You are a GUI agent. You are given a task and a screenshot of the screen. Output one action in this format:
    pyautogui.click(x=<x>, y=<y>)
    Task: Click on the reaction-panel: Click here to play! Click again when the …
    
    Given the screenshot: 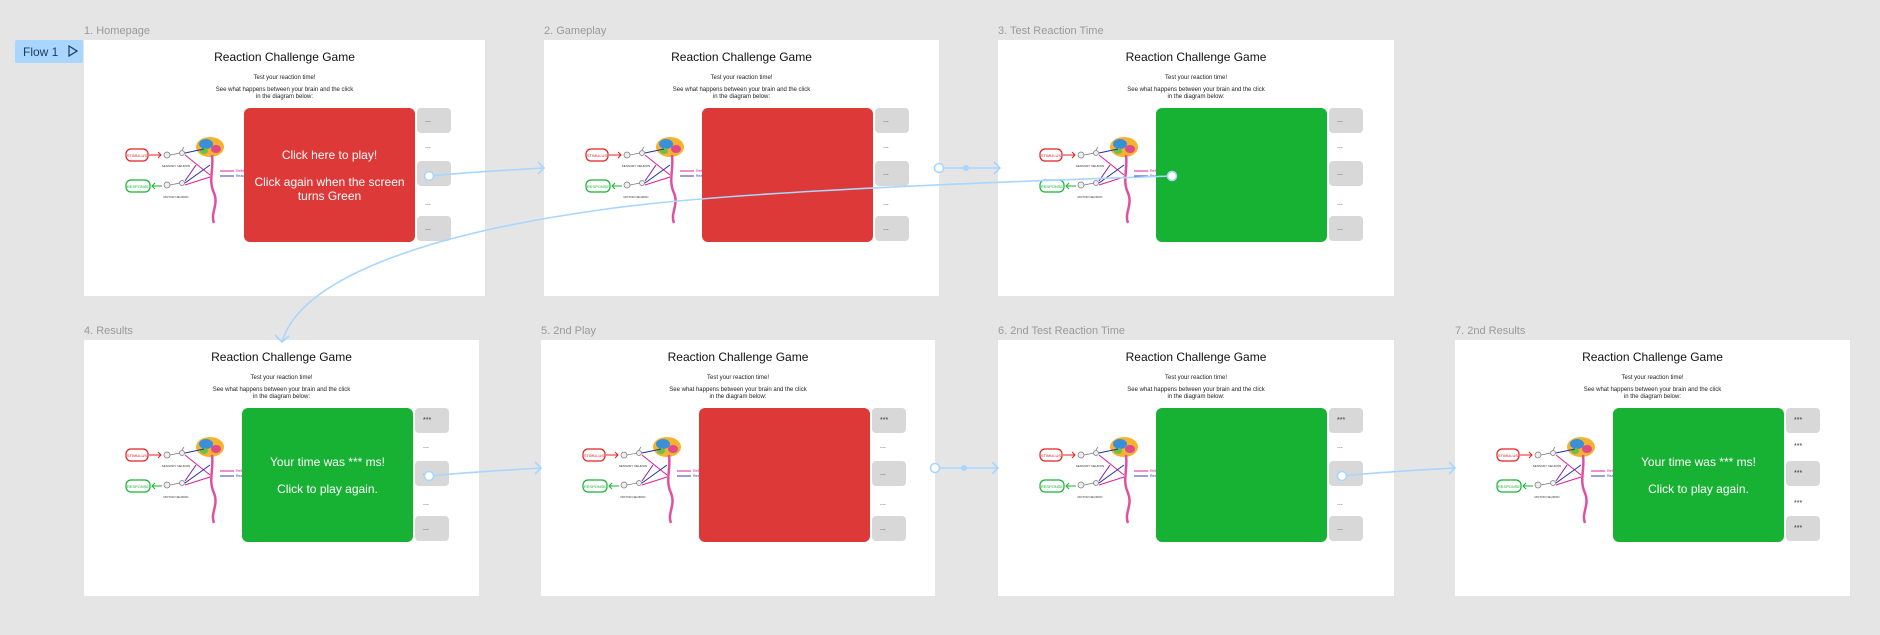 What is the action you would take?
    pyautogui.click(x=329, y=175)
    